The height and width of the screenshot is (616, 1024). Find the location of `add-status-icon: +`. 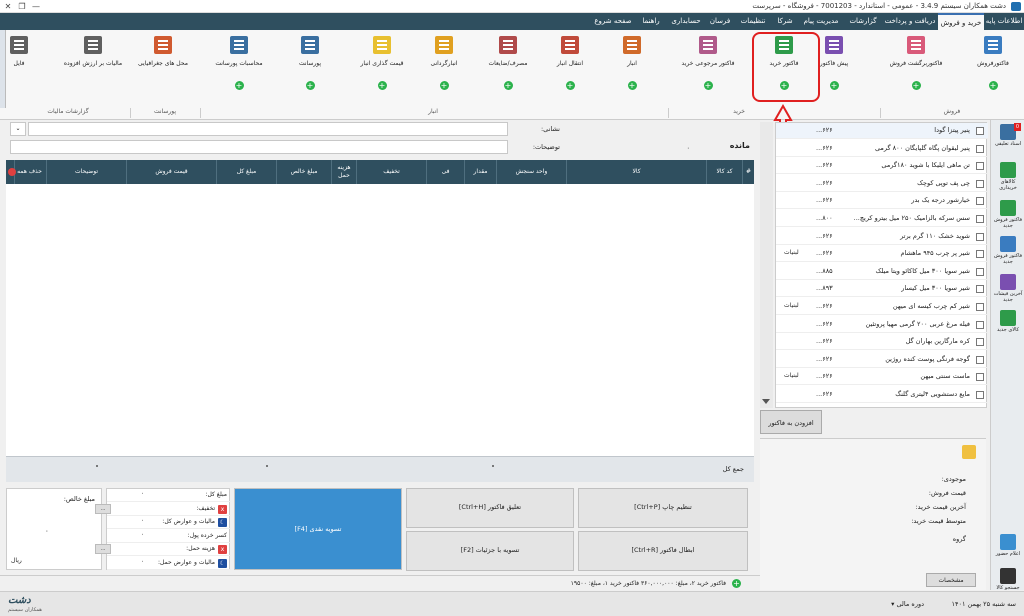

add-status-icon: + is located at coordinates (736, 583).